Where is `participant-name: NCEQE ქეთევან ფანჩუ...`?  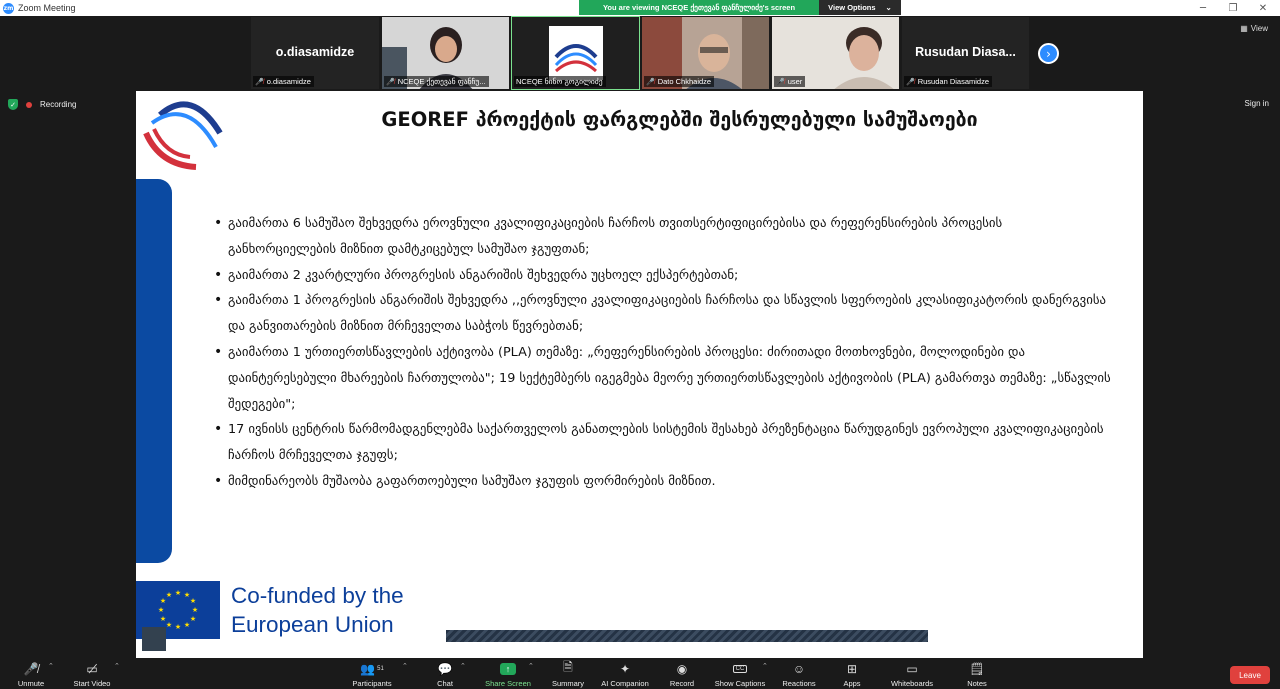
participant-name: NCEQE ქეთევან ფანჩუ... is located at coordinates (441, 81).